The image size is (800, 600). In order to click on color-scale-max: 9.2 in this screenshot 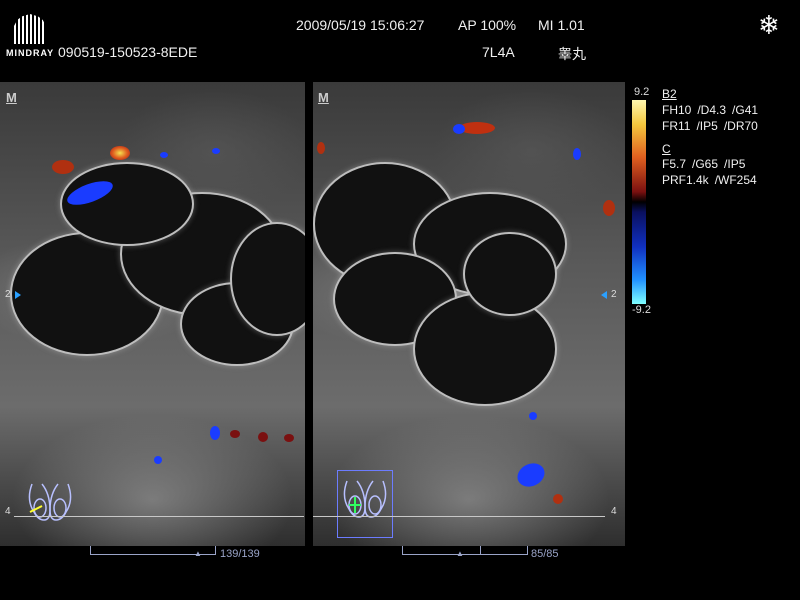, I will do `click(642, 92)`.